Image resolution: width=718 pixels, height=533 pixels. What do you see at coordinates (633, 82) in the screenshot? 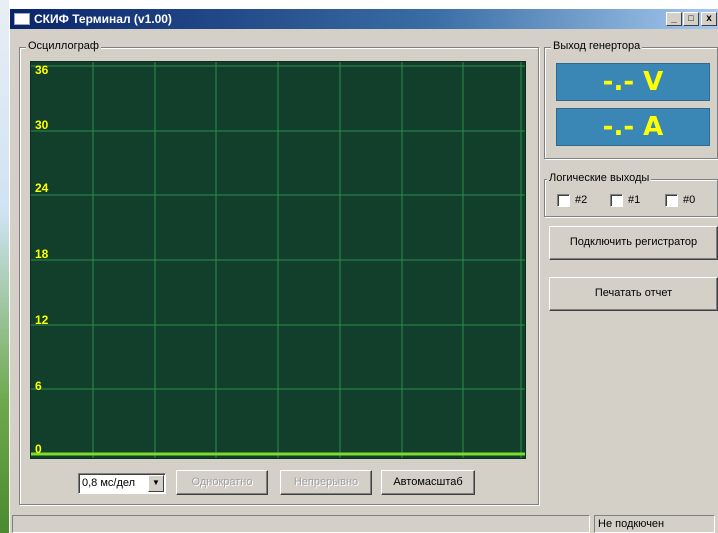
I see `voltage-display: -.- V` at bounding box center [633, 82].